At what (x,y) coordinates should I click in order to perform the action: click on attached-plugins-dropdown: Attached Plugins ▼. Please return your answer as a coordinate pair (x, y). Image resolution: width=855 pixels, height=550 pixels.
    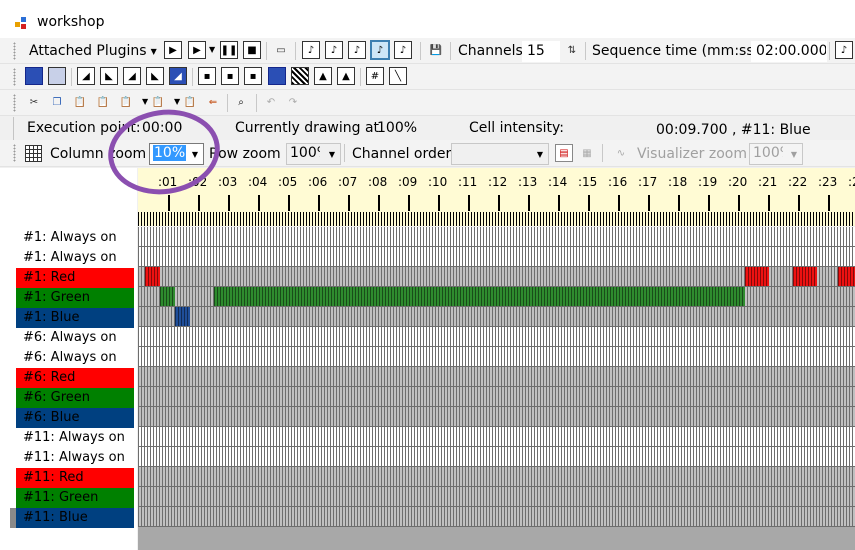
    Looking at the image, I should click on (93, 51).